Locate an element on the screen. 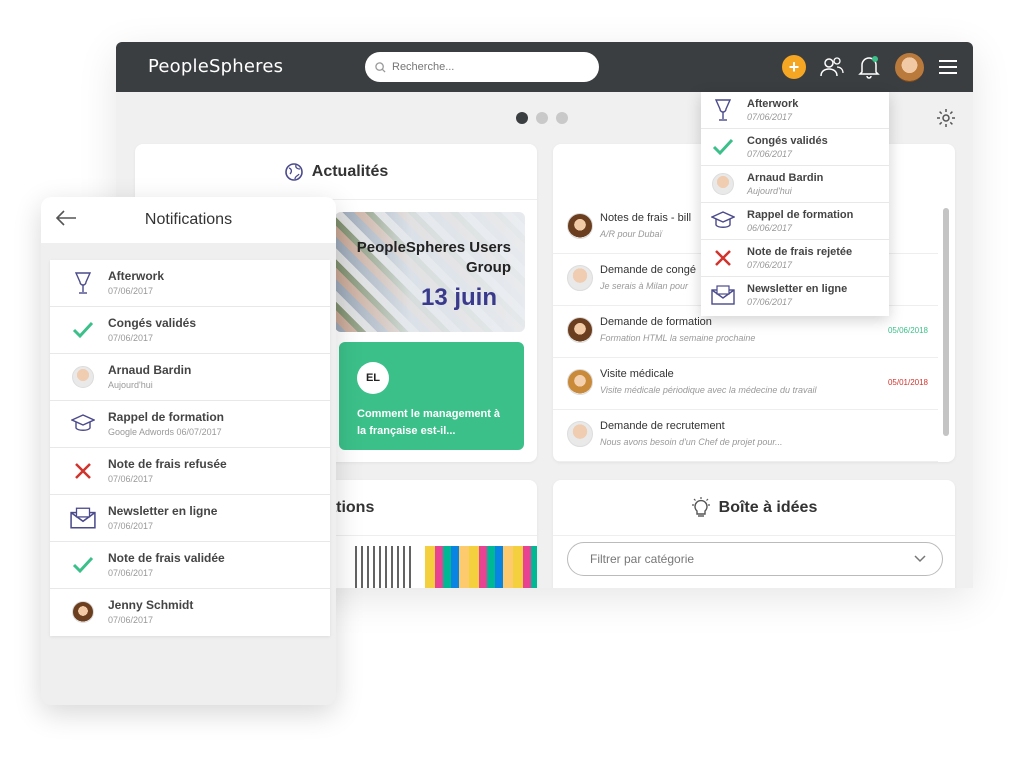  notification-item: Note de frais refusée 07/06/2017 is located at coordinates (190, 471).